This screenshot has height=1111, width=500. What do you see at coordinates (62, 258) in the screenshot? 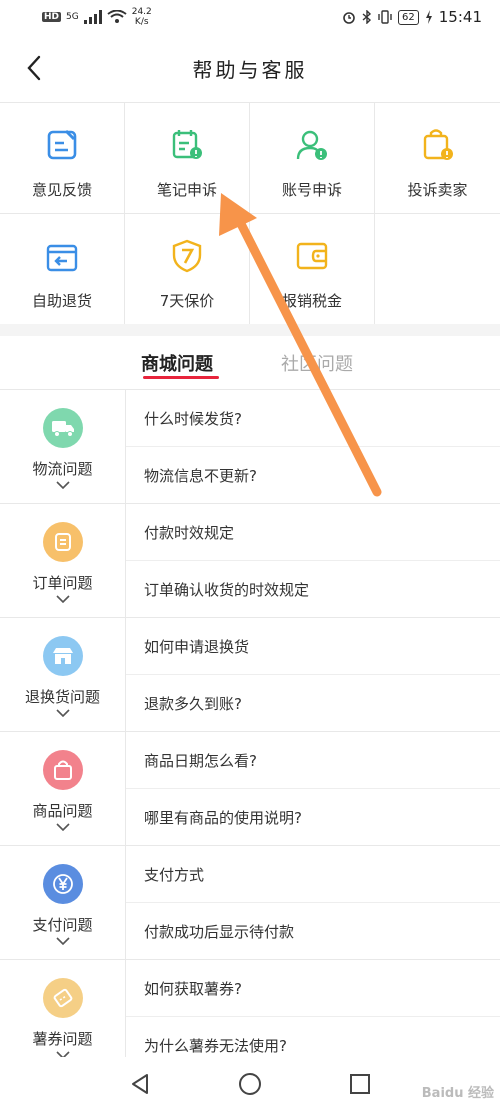
I see `return-box-icon` at bounding box center [62, 258].